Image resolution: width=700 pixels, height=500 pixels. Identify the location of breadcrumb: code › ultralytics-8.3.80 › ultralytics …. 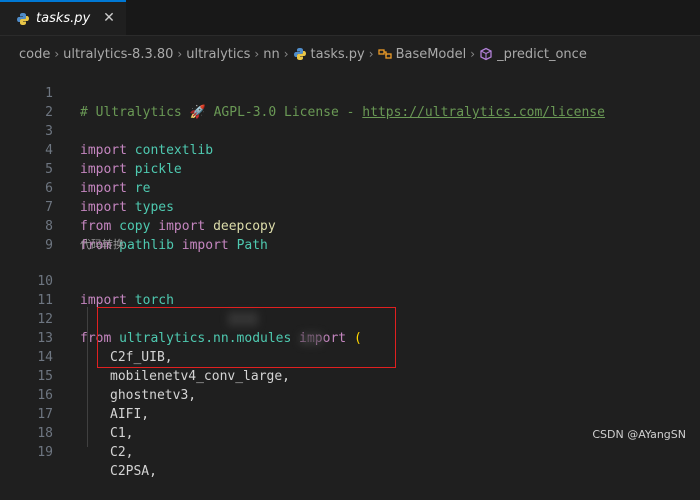
(350, 54).